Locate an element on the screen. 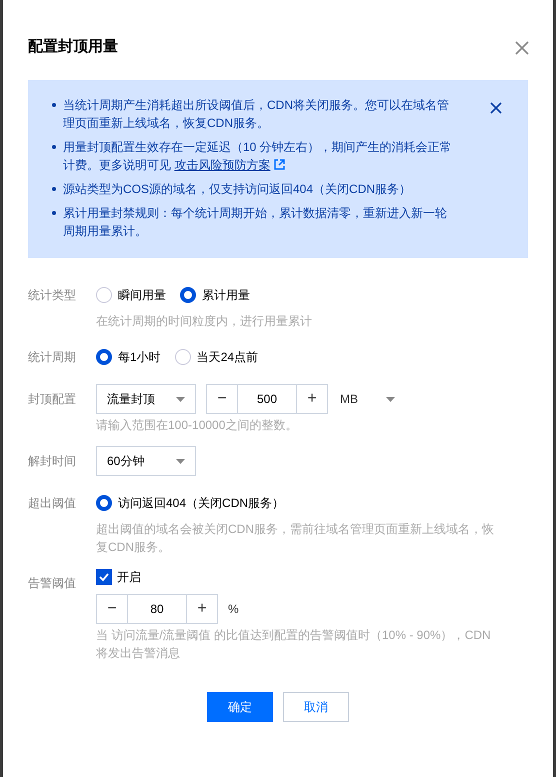 This screenshot has width=556, height=777. hint-text: 超出阈值的域名会被关闭CDN服务，需前往域名管理页面重新上线域名，恢复CDN服务。 is located at coordinates (295, 538).